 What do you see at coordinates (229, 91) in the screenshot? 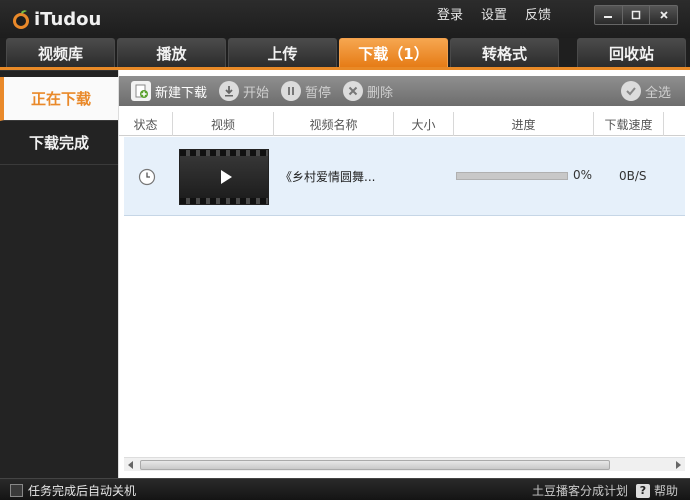
I see `start-download-icon` at bounding box center [229, 91].